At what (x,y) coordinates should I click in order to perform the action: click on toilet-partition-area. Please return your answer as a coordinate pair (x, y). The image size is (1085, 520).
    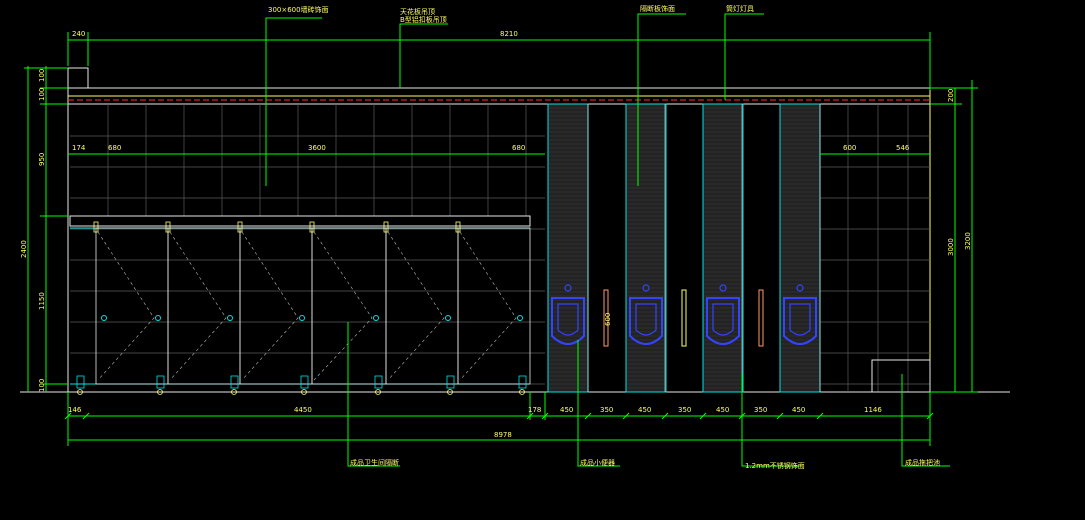
    Looking at the image, I should click on (300, 305).